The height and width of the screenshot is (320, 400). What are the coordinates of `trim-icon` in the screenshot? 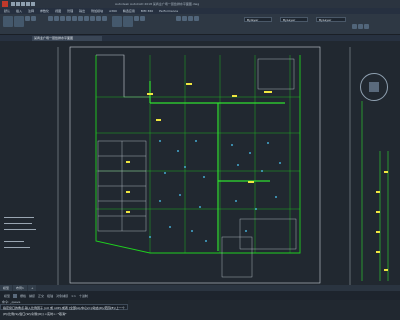 It's located at (62, 18).